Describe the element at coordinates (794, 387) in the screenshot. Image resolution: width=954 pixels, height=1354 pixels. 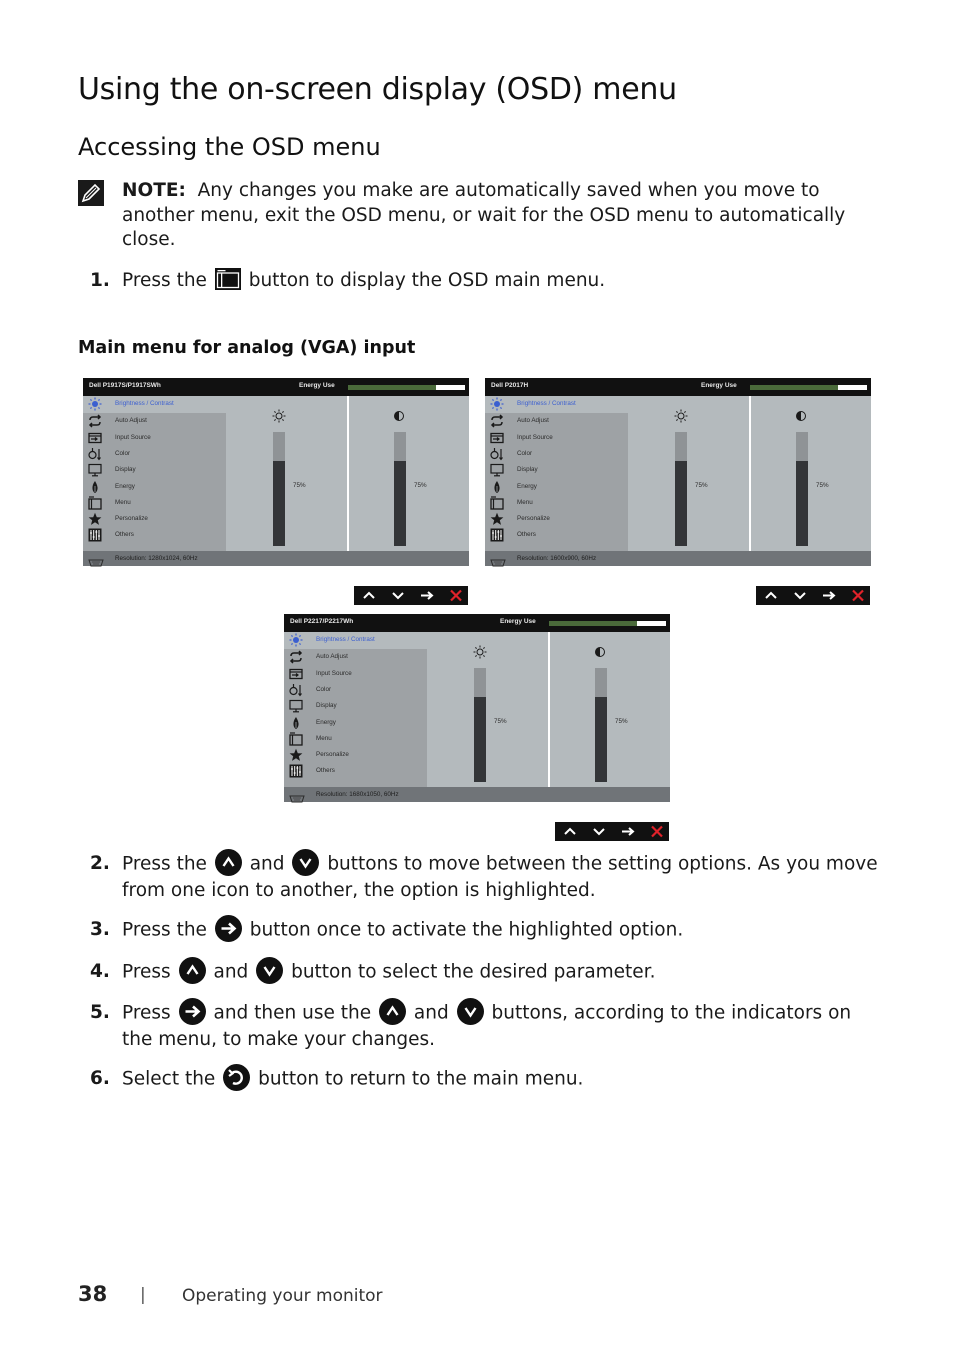
I see `energy-use-fill` at that location.